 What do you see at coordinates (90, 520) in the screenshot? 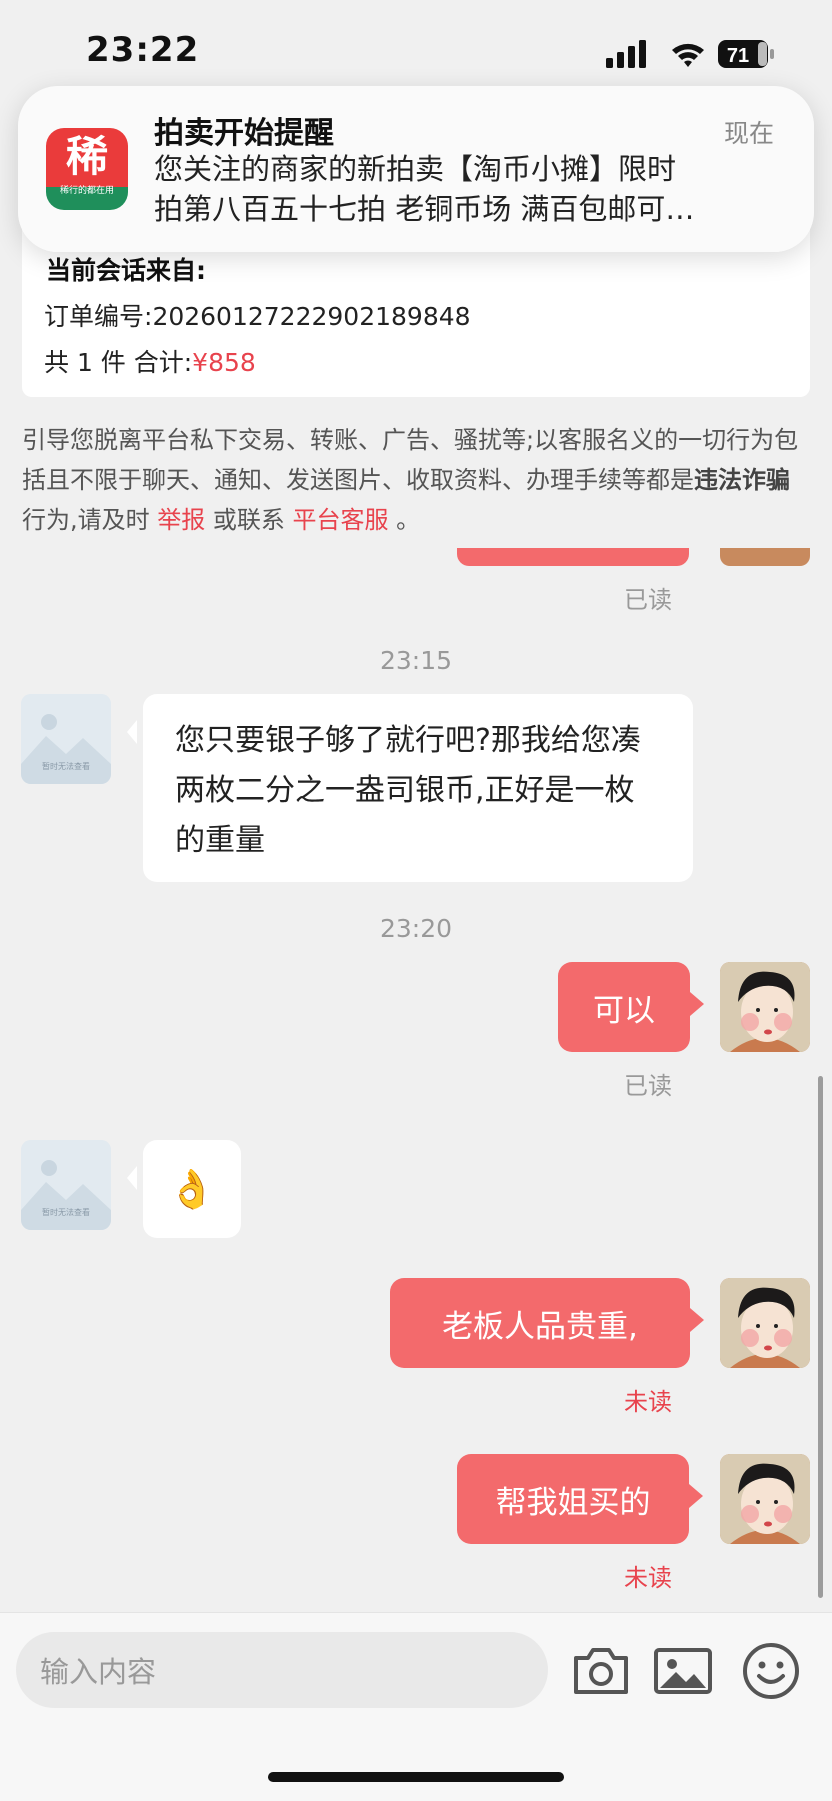
I see `warning-text-2: 行为,请及时` at bounding box center [90, 520].